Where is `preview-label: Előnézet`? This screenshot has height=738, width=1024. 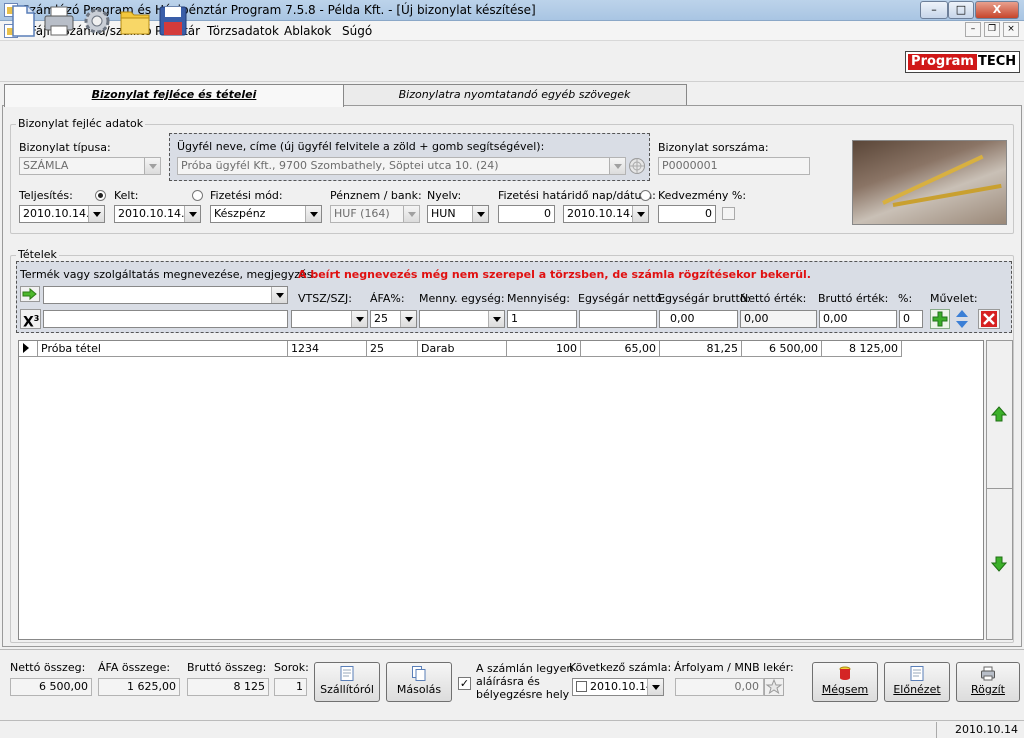
preview-label: Előnézet is located at coordinates (917, 689).